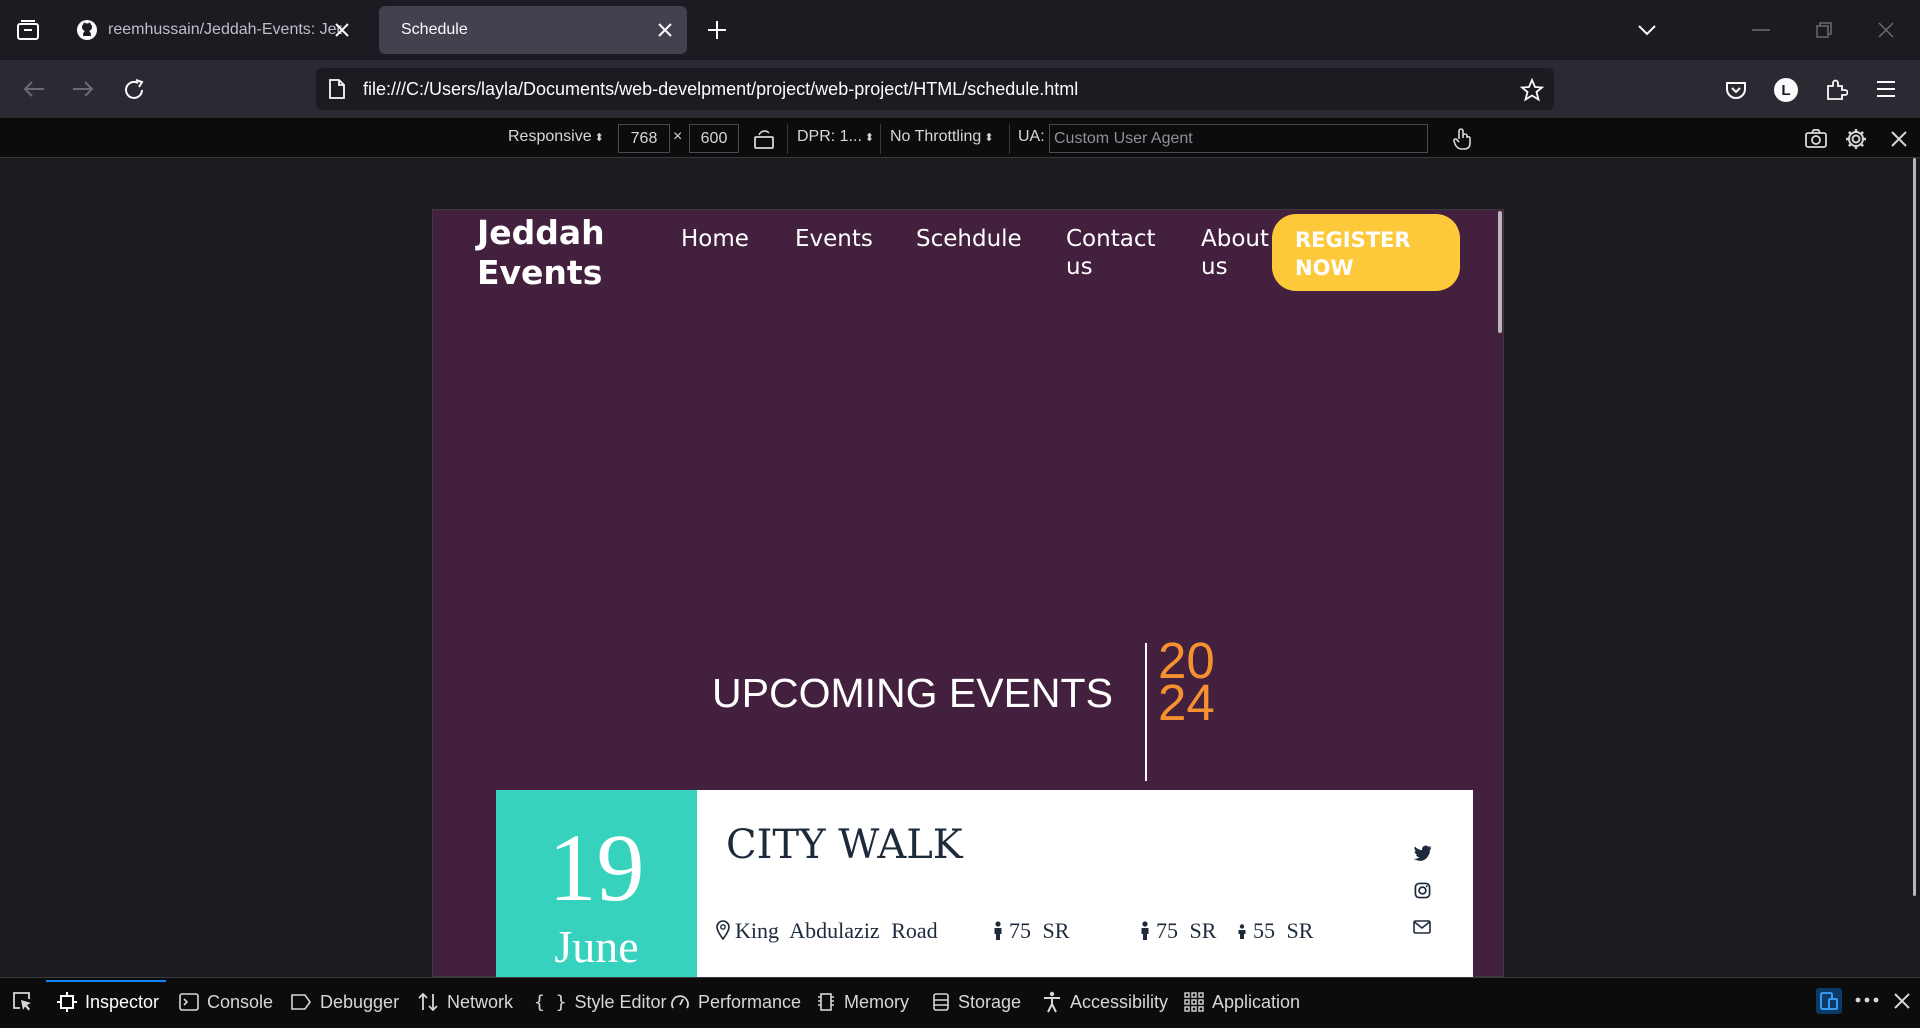 This screenshot has height=1028, width=1920. Describe the element at coordinates (596, 946) in the screenshot. I see `event-month: June` at that location.